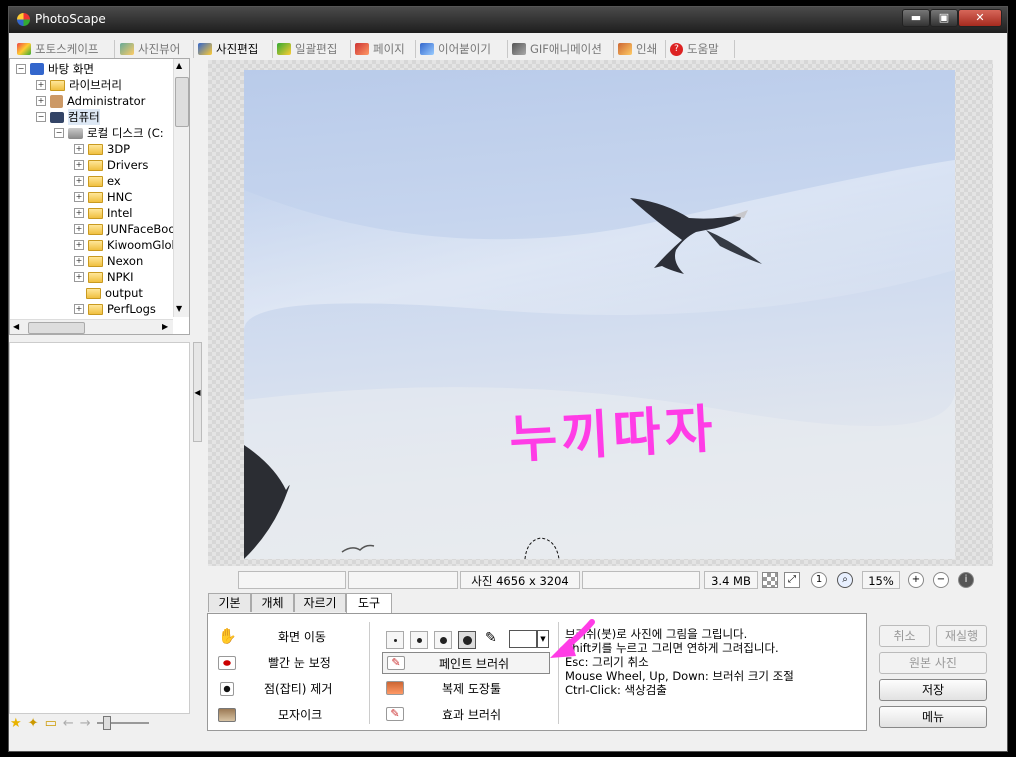  Describe the element at coordinates (307, 49) in the screenshot. I see `tab-batch: 일괄편집` at that location.